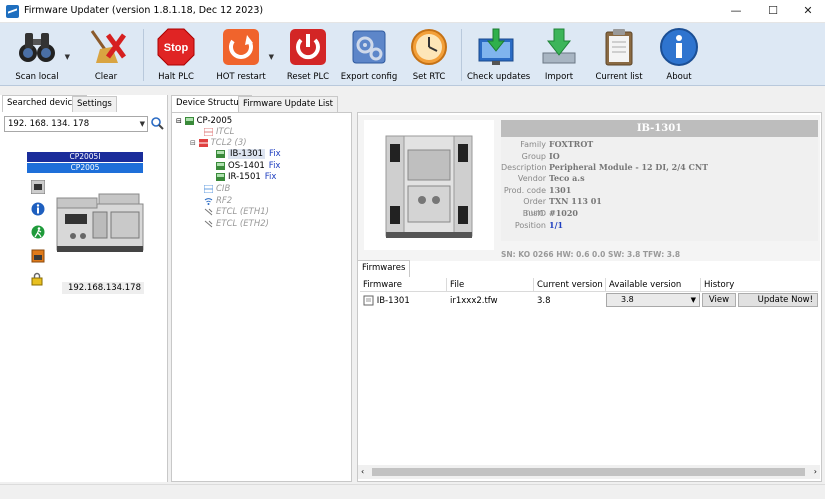 This screenshot has height=499, width=825. What do you see at coordinates (530, 225) in the screenshot?
I see `prop-key: Position` at bounding box center [530, 225].